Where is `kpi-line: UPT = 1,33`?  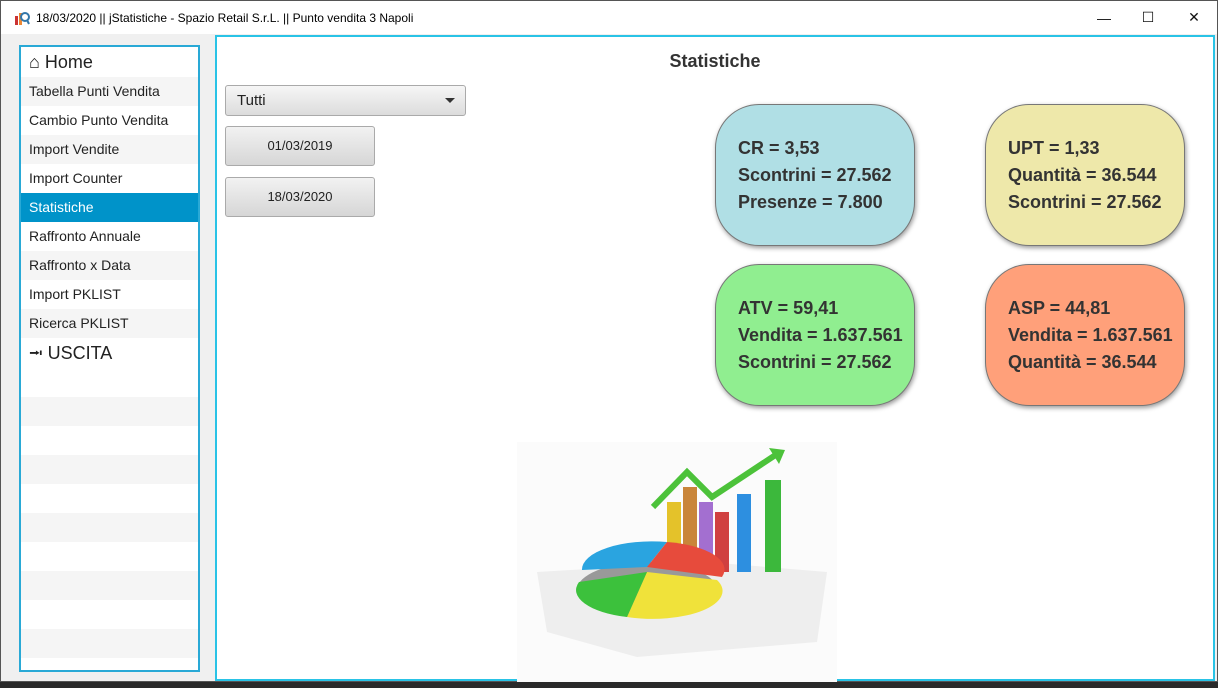 kpi-line: UPT = 1,33 is located at coordinates (1054, 147).